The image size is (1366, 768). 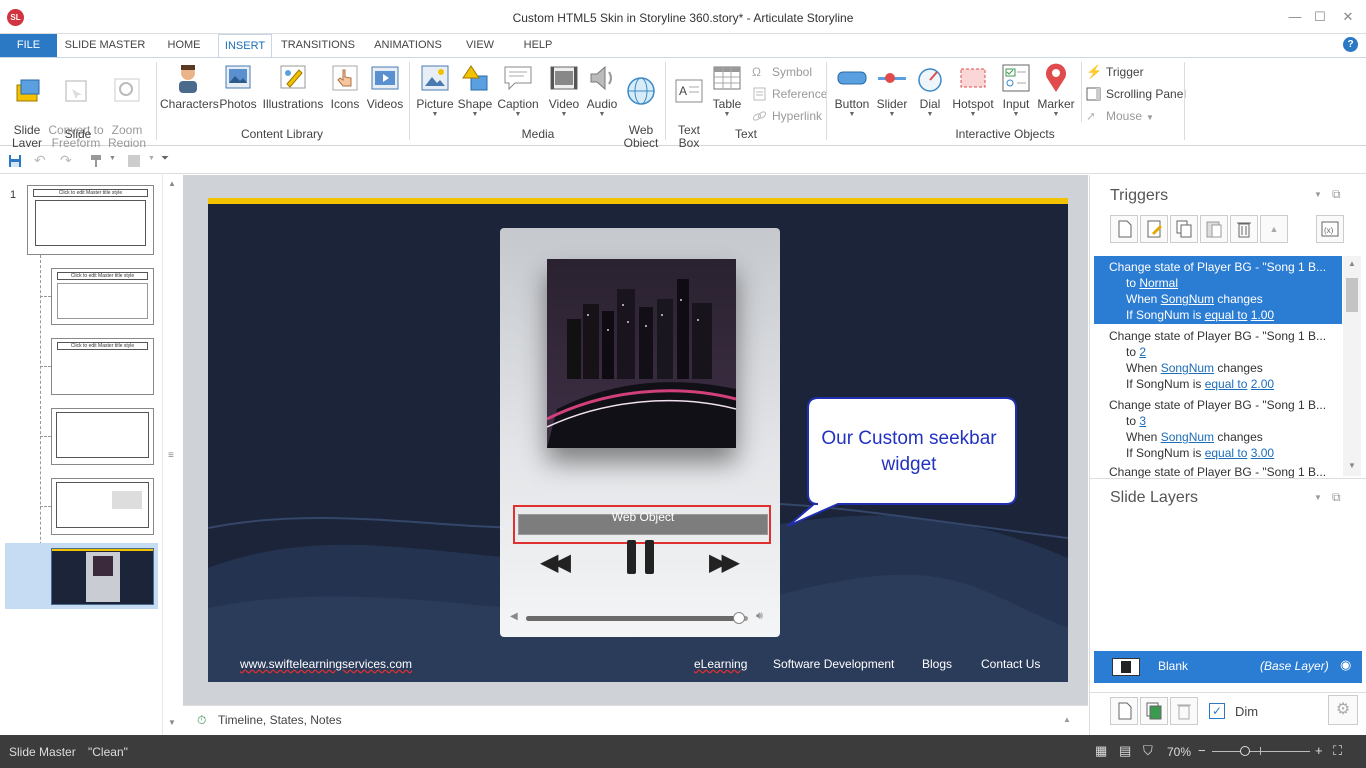 I want to click on button-button: Button ▼, so click(x=852, y=90).